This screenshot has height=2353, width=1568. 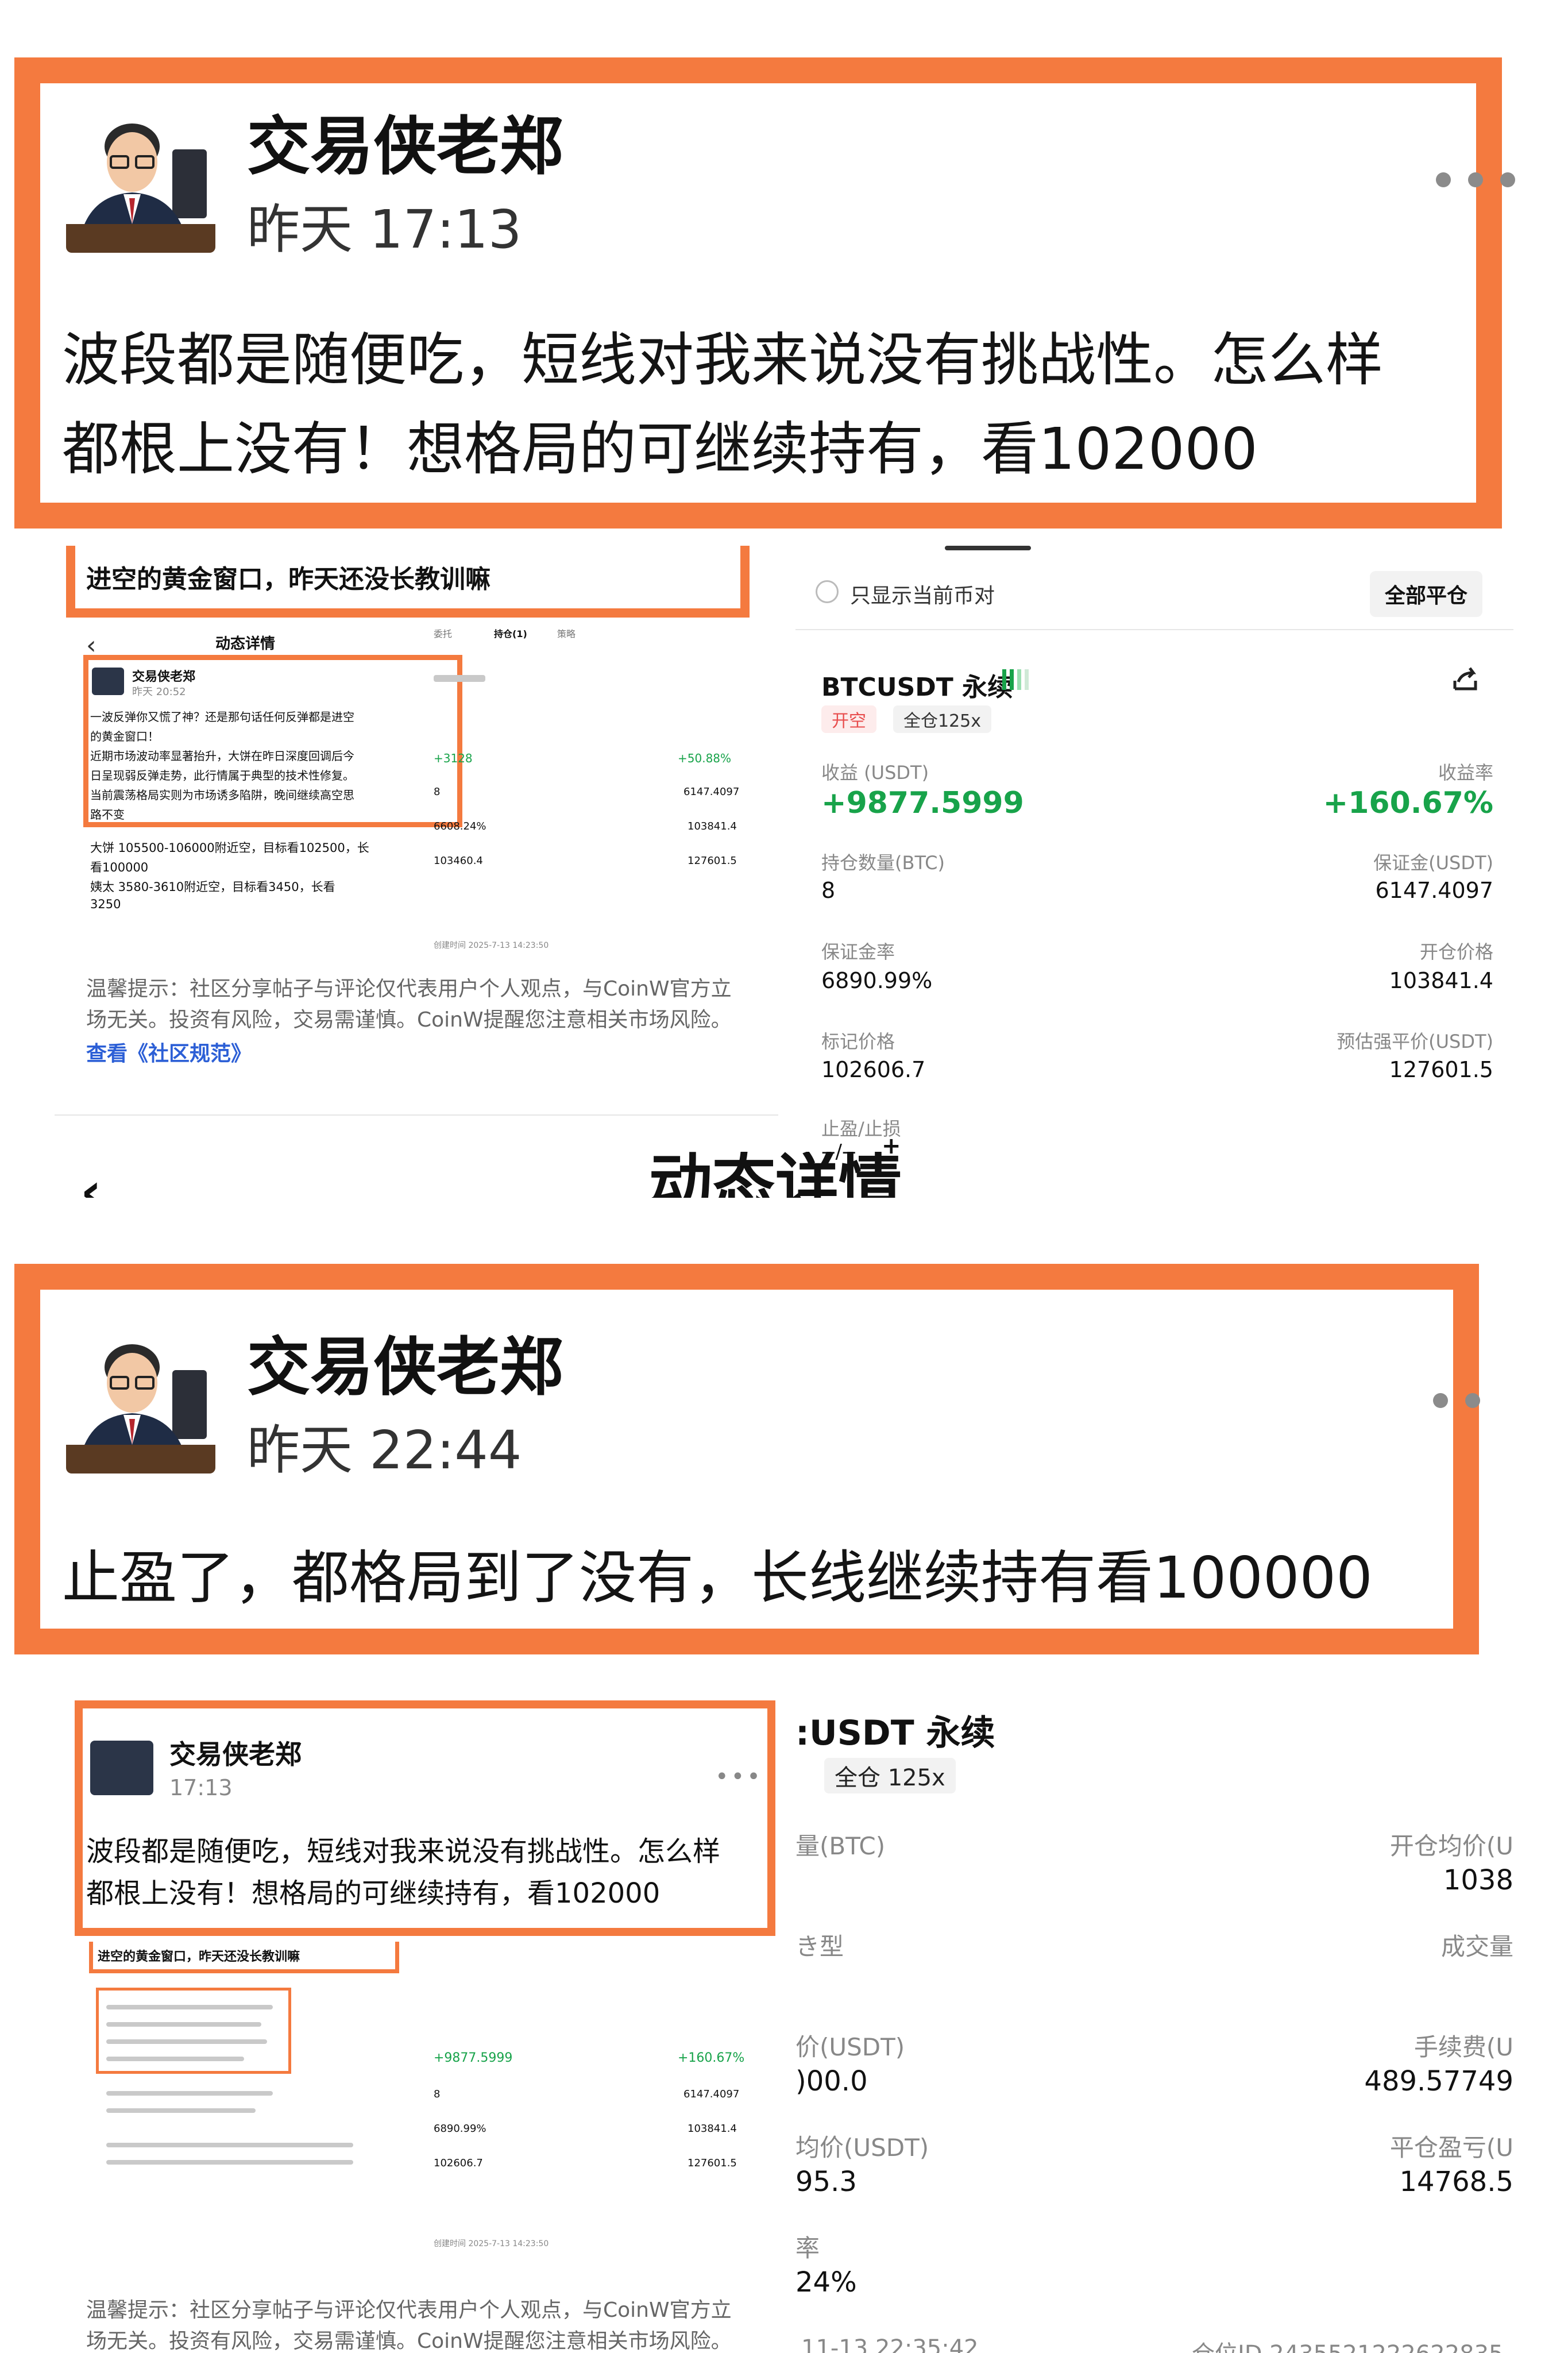 What do you see at coordinates (510, 633) in the screenshot?
I see `mini-tab-positions: 持仓(1)` at bounding box center [510, 633].